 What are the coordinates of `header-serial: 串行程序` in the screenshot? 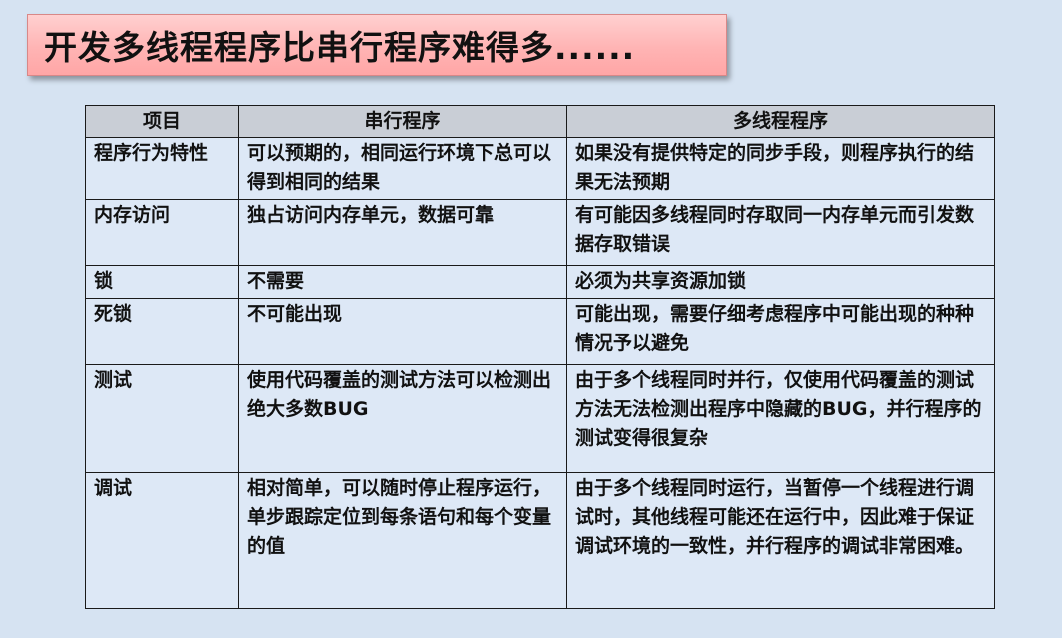 It's located at (402, 121).